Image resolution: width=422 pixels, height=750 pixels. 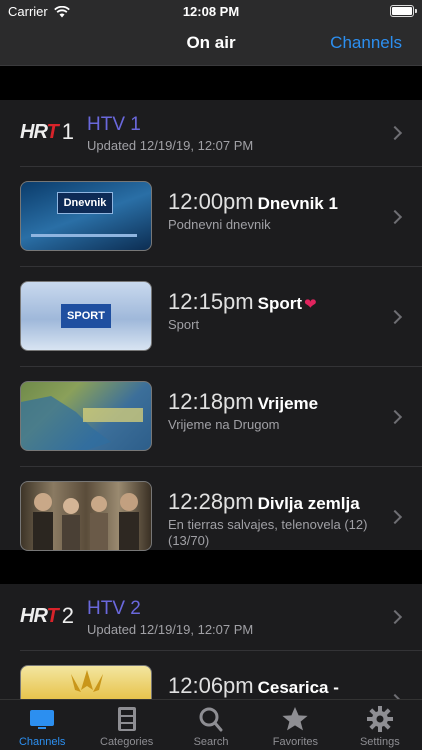 What do you see at coordinates (403, 11) in the screenshot?
I see `battery-icon` at bounding box center [403, 11].